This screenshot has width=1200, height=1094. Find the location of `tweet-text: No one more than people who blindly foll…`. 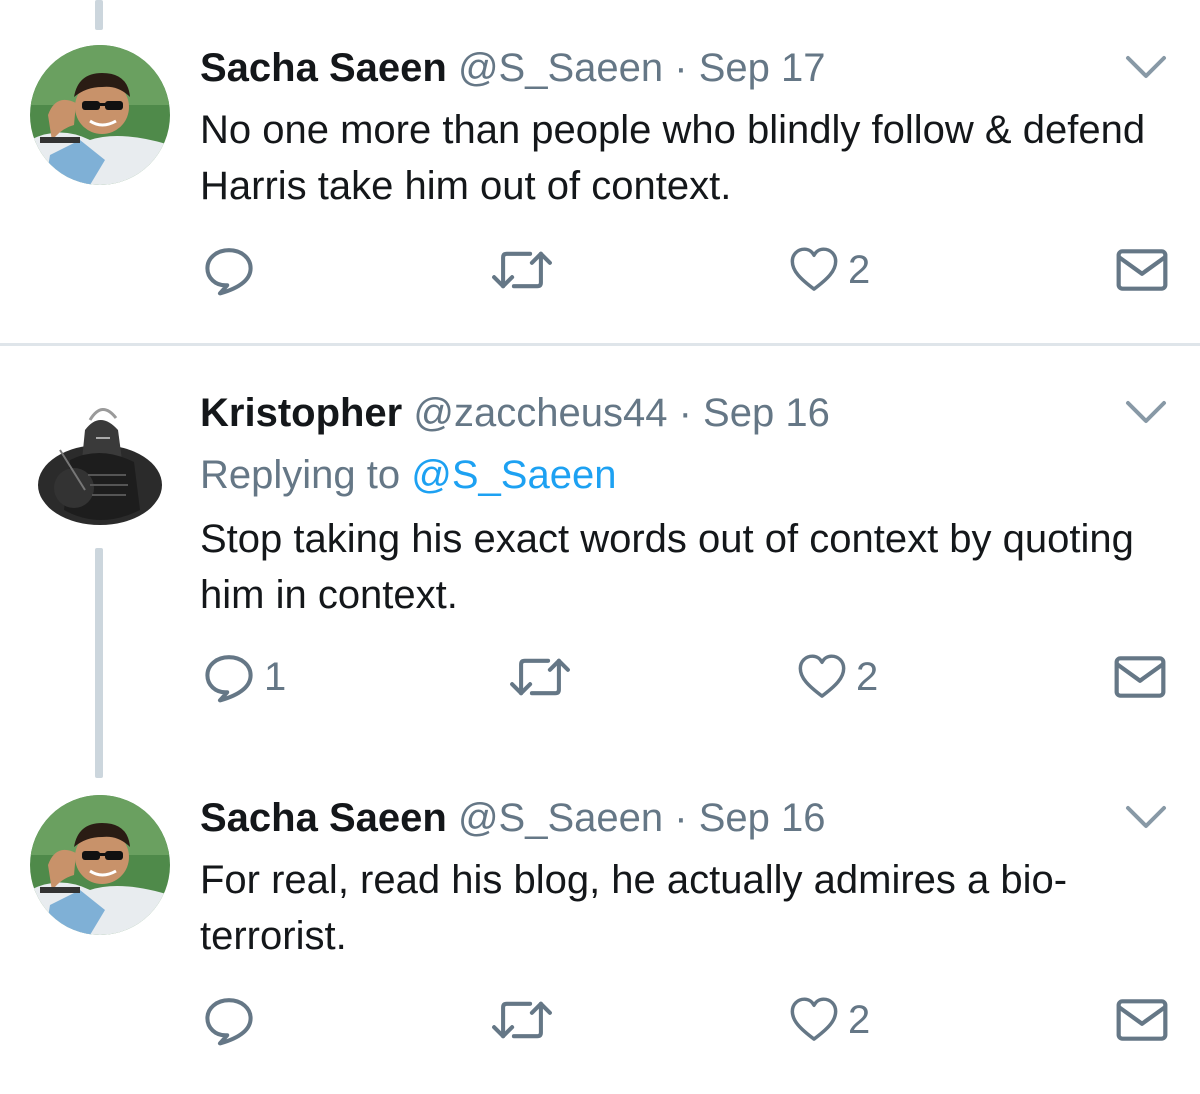

tweet-text: No one more than people who blindly foll… is located at coordinates (673, 158).